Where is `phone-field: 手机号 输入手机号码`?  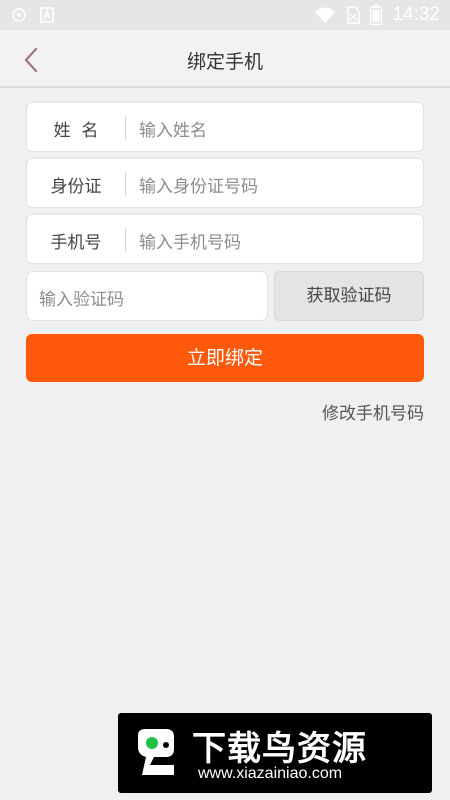
phone-field: 手机号 输入手机号码 is located at coordinates (225, 239).